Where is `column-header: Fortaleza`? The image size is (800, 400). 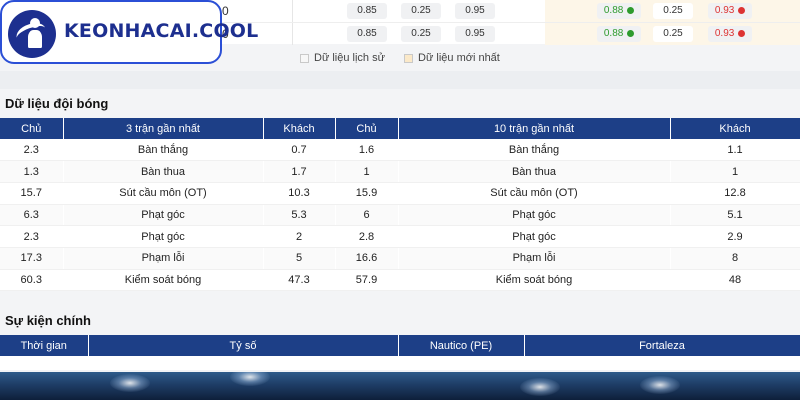 column-header: Fortaleza is located at coordinates (662, 345).